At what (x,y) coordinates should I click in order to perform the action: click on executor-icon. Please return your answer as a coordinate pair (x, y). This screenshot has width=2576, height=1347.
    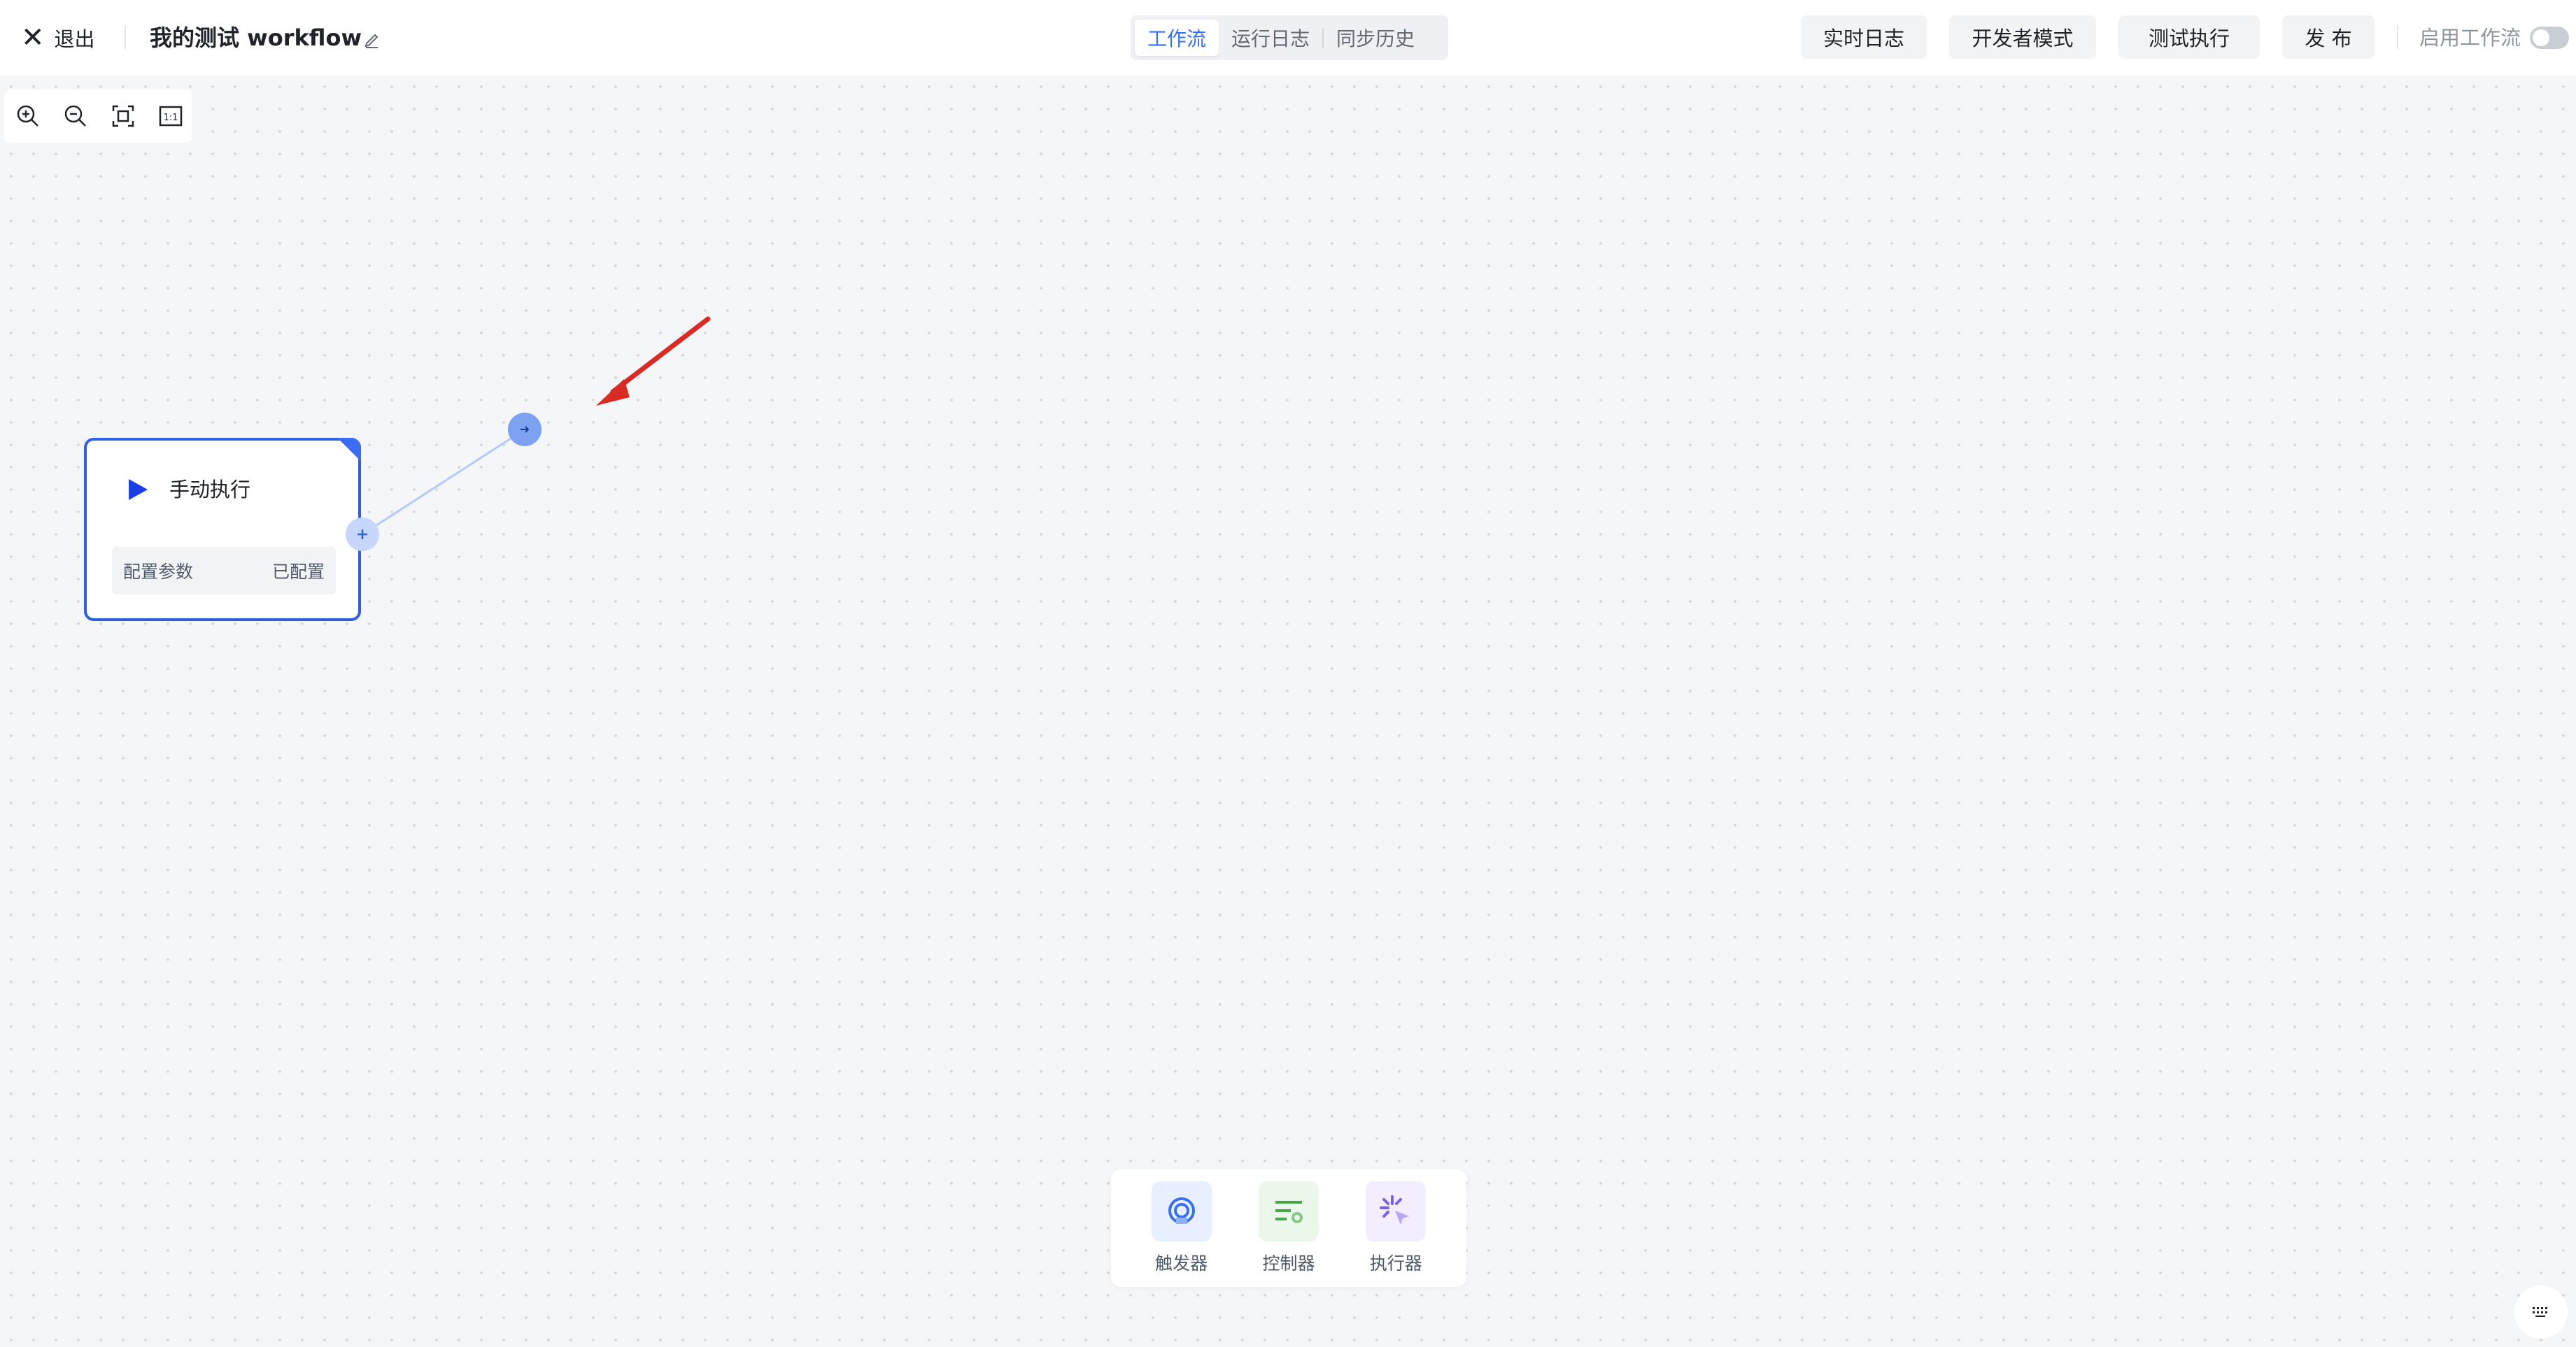
    Looking at the image, I should click on (1396, 1211).